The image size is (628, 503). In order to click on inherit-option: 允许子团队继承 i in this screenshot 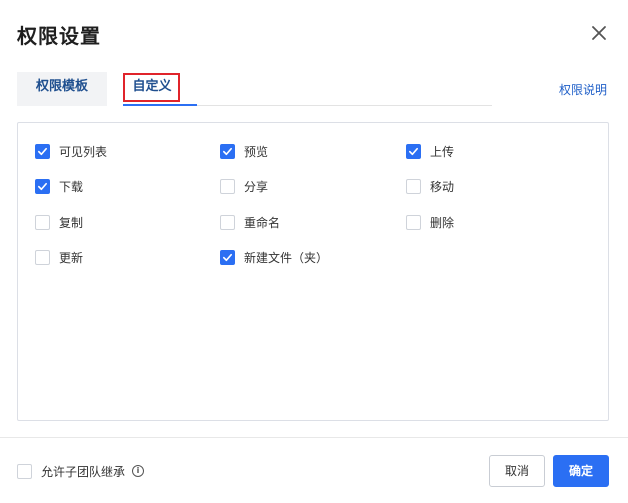, I will do `click(81, 471)`.